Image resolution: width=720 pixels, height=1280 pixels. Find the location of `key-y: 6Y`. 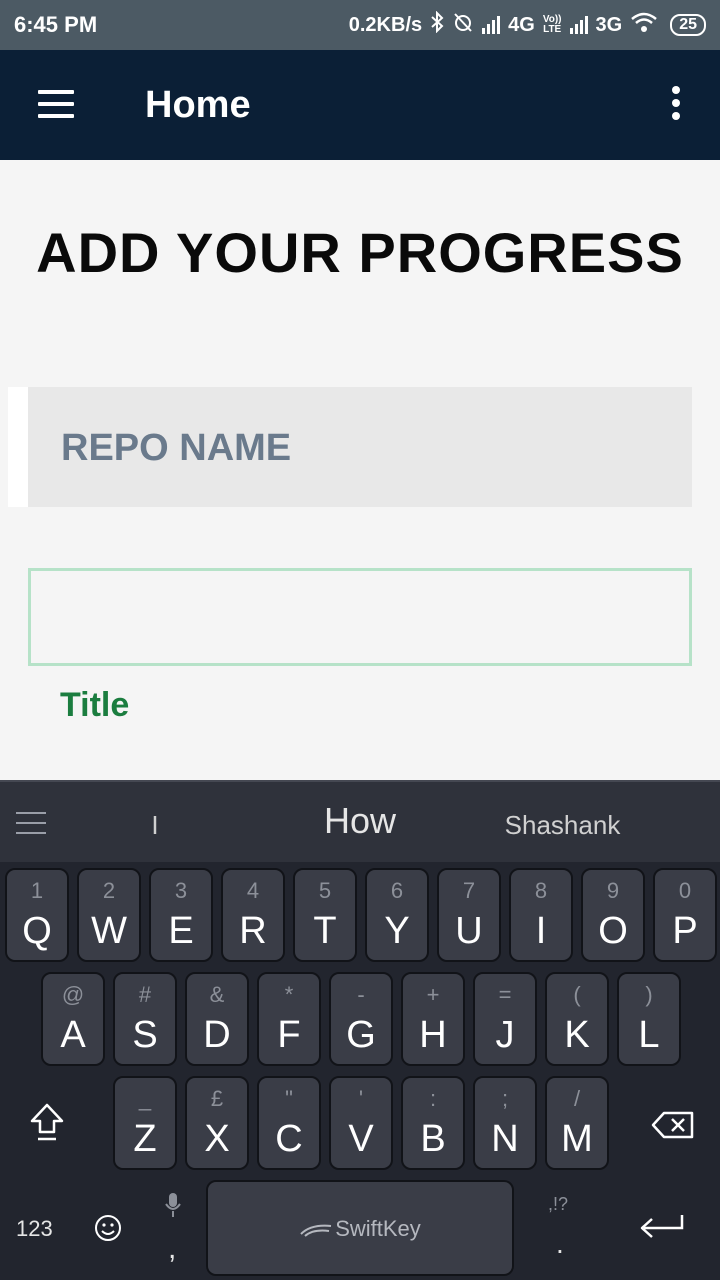

key-y: 6Y is located at coordinates (397, 915).